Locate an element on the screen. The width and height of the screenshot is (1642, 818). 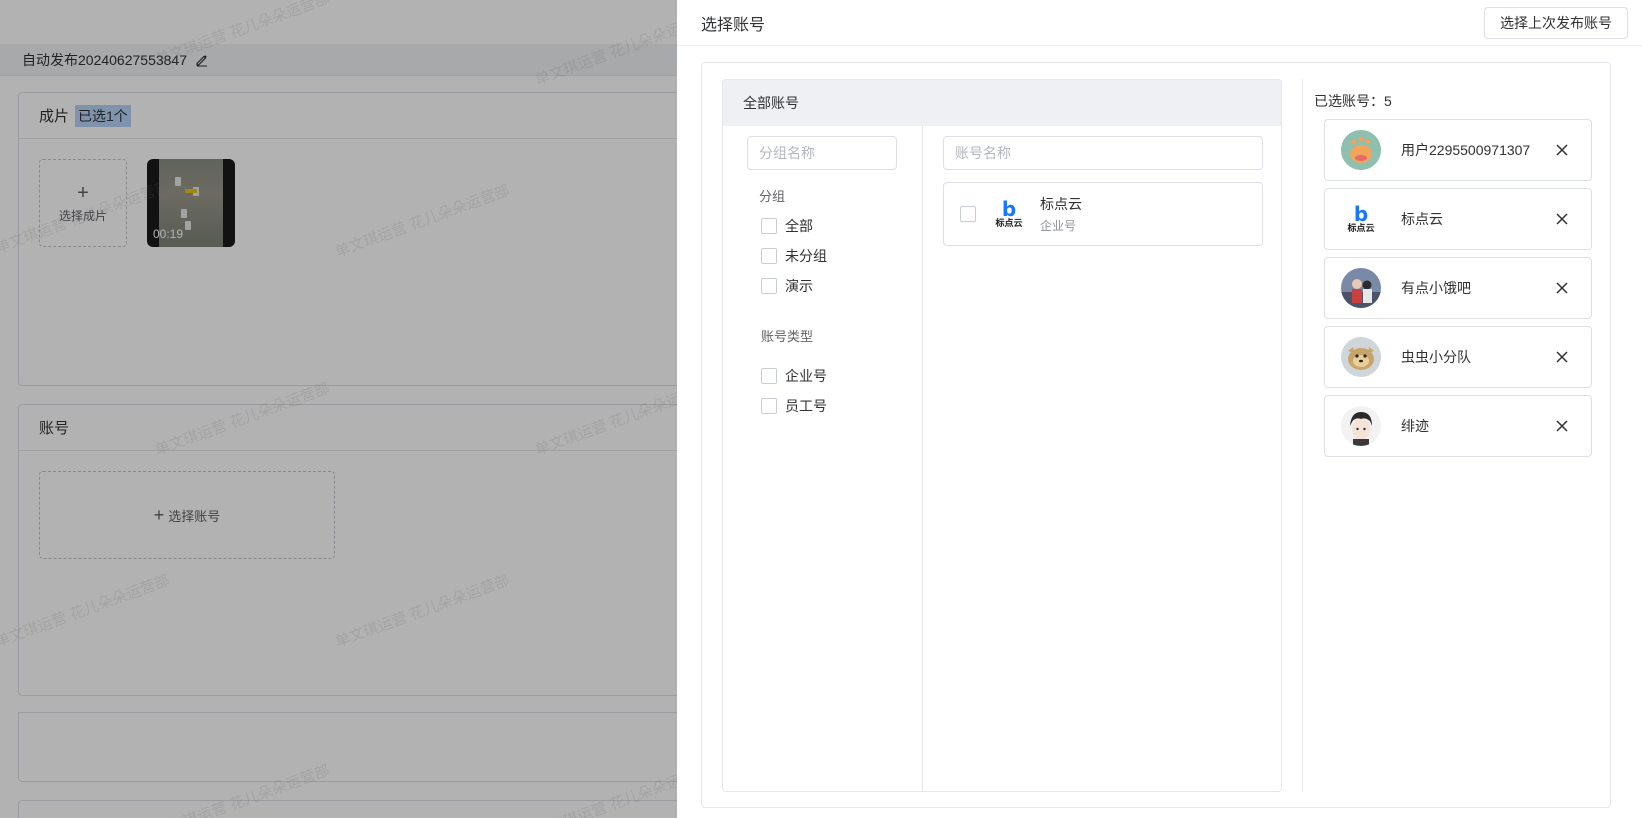
account-type: 企业号 is located at coordinates (1058, 226).